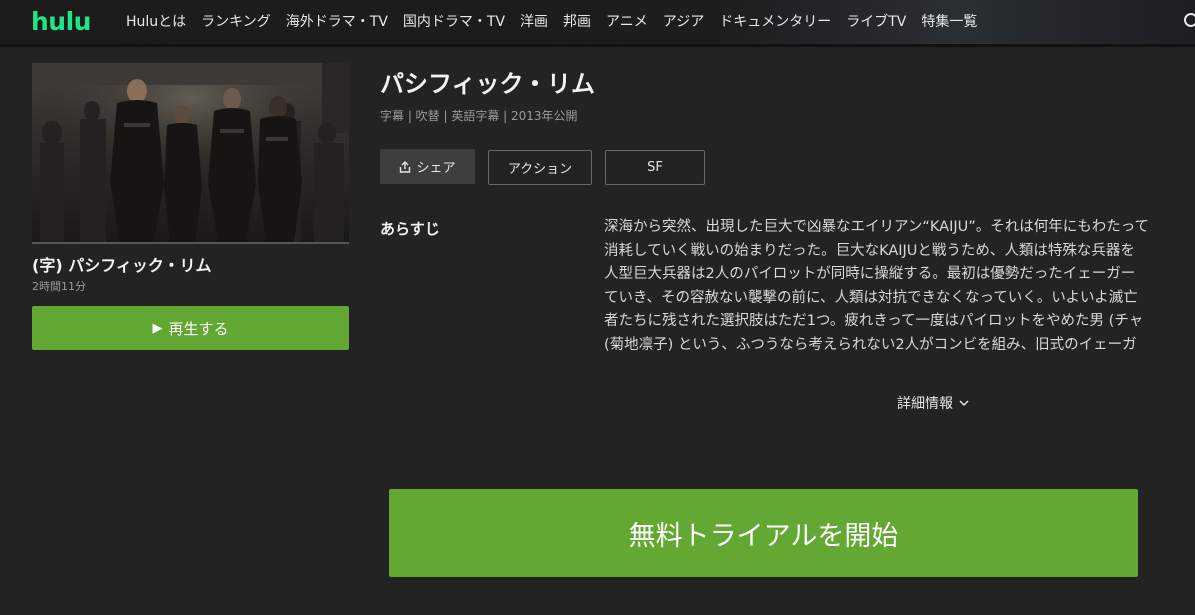 The image size is (1195, 615). I want to click on hulu-logo: hulu, so click(61, 22).